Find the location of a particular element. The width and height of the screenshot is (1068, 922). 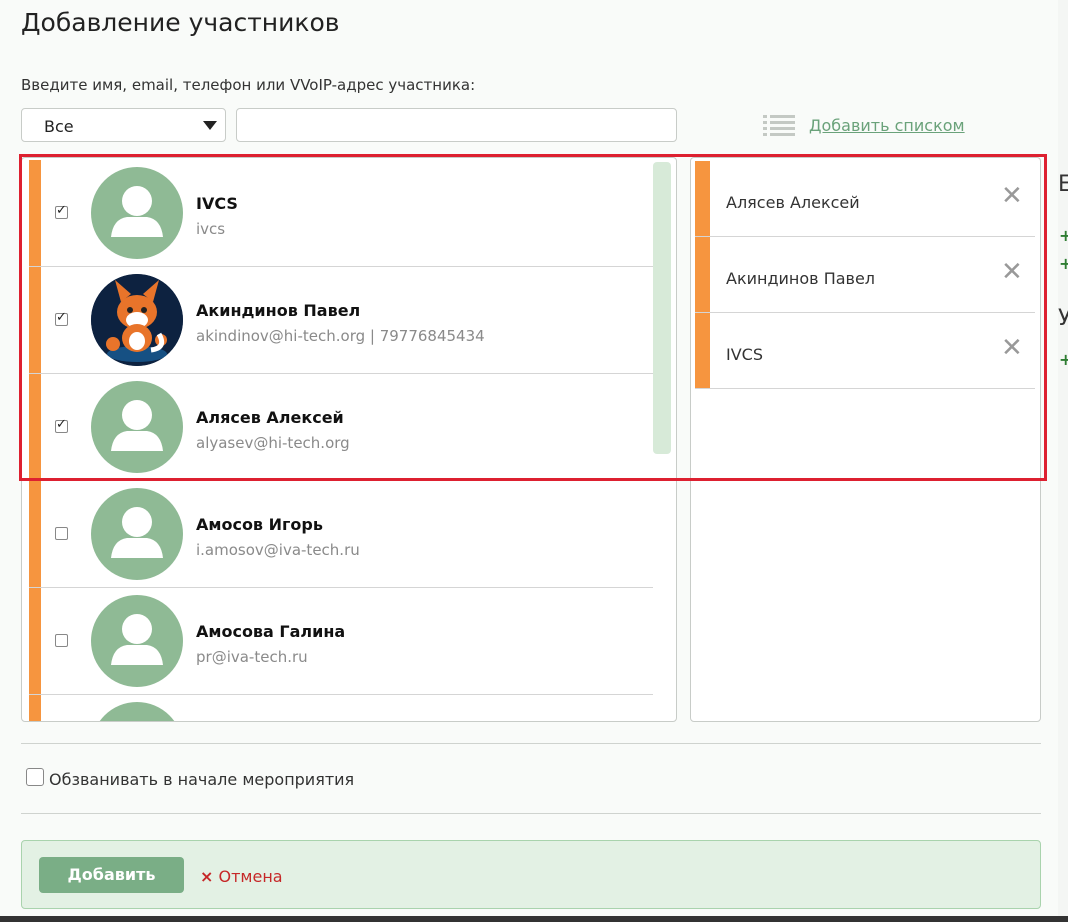

selected-participant: Алясев Алексей ✕ is located at coordinates (865, 199).